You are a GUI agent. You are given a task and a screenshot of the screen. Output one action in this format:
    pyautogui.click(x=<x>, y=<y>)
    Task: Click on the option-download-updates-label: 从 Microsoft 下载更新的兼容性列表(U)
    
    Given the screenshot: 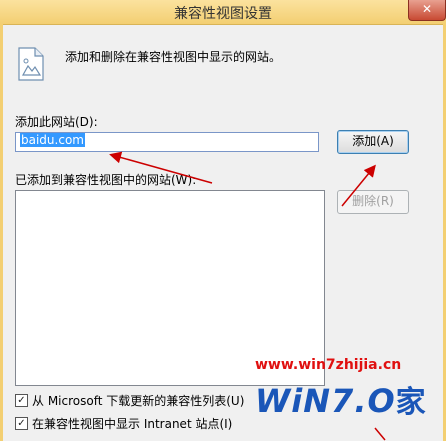 What is the action you would take?
    pyautogui.click(x=138, y=401)
    